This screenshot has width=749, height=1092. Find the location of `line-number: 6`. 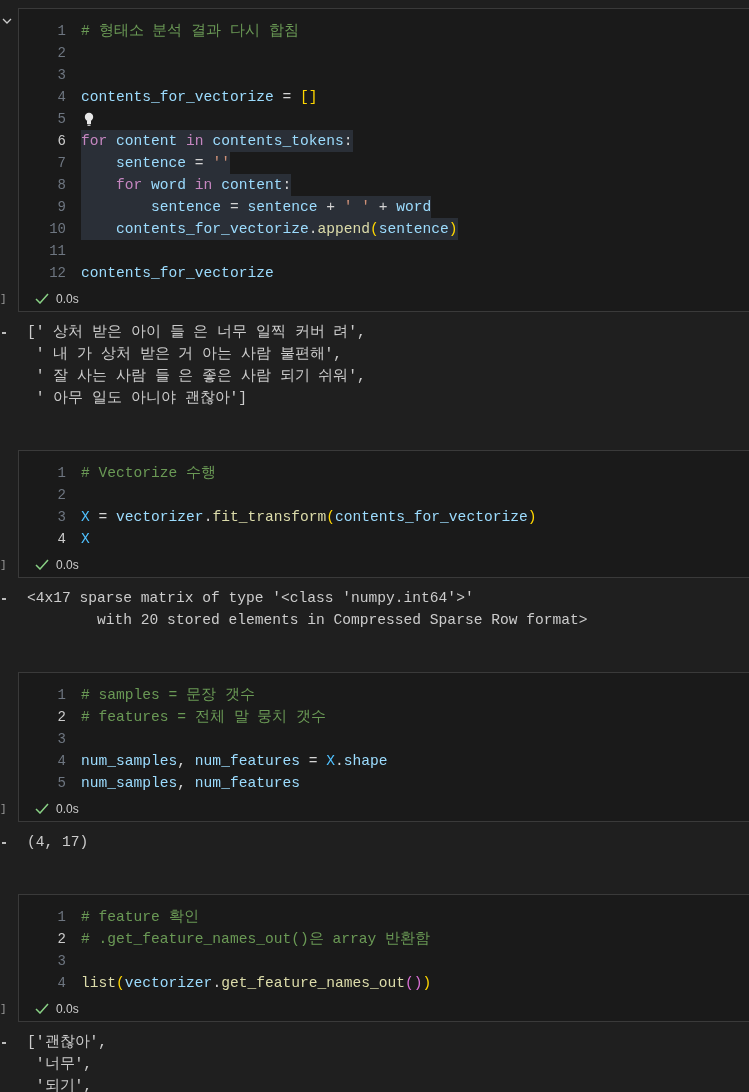

line-number: 6 is located at coordinates (61, 141).